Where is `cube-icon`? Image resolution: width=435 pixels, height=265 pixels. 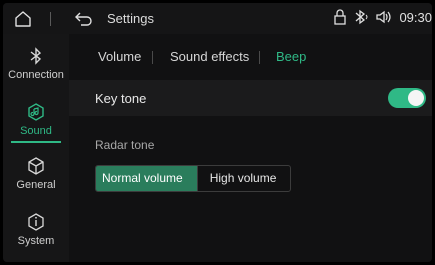 cube-icon is located at coordinates (36, 166).